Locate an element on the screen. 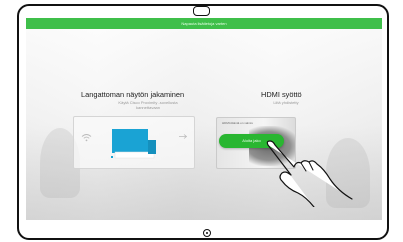 This screenshot has width=403, height=242. hdmi-input-subtitle: Liitä yhdistetty is located at coordinates (286, 102).